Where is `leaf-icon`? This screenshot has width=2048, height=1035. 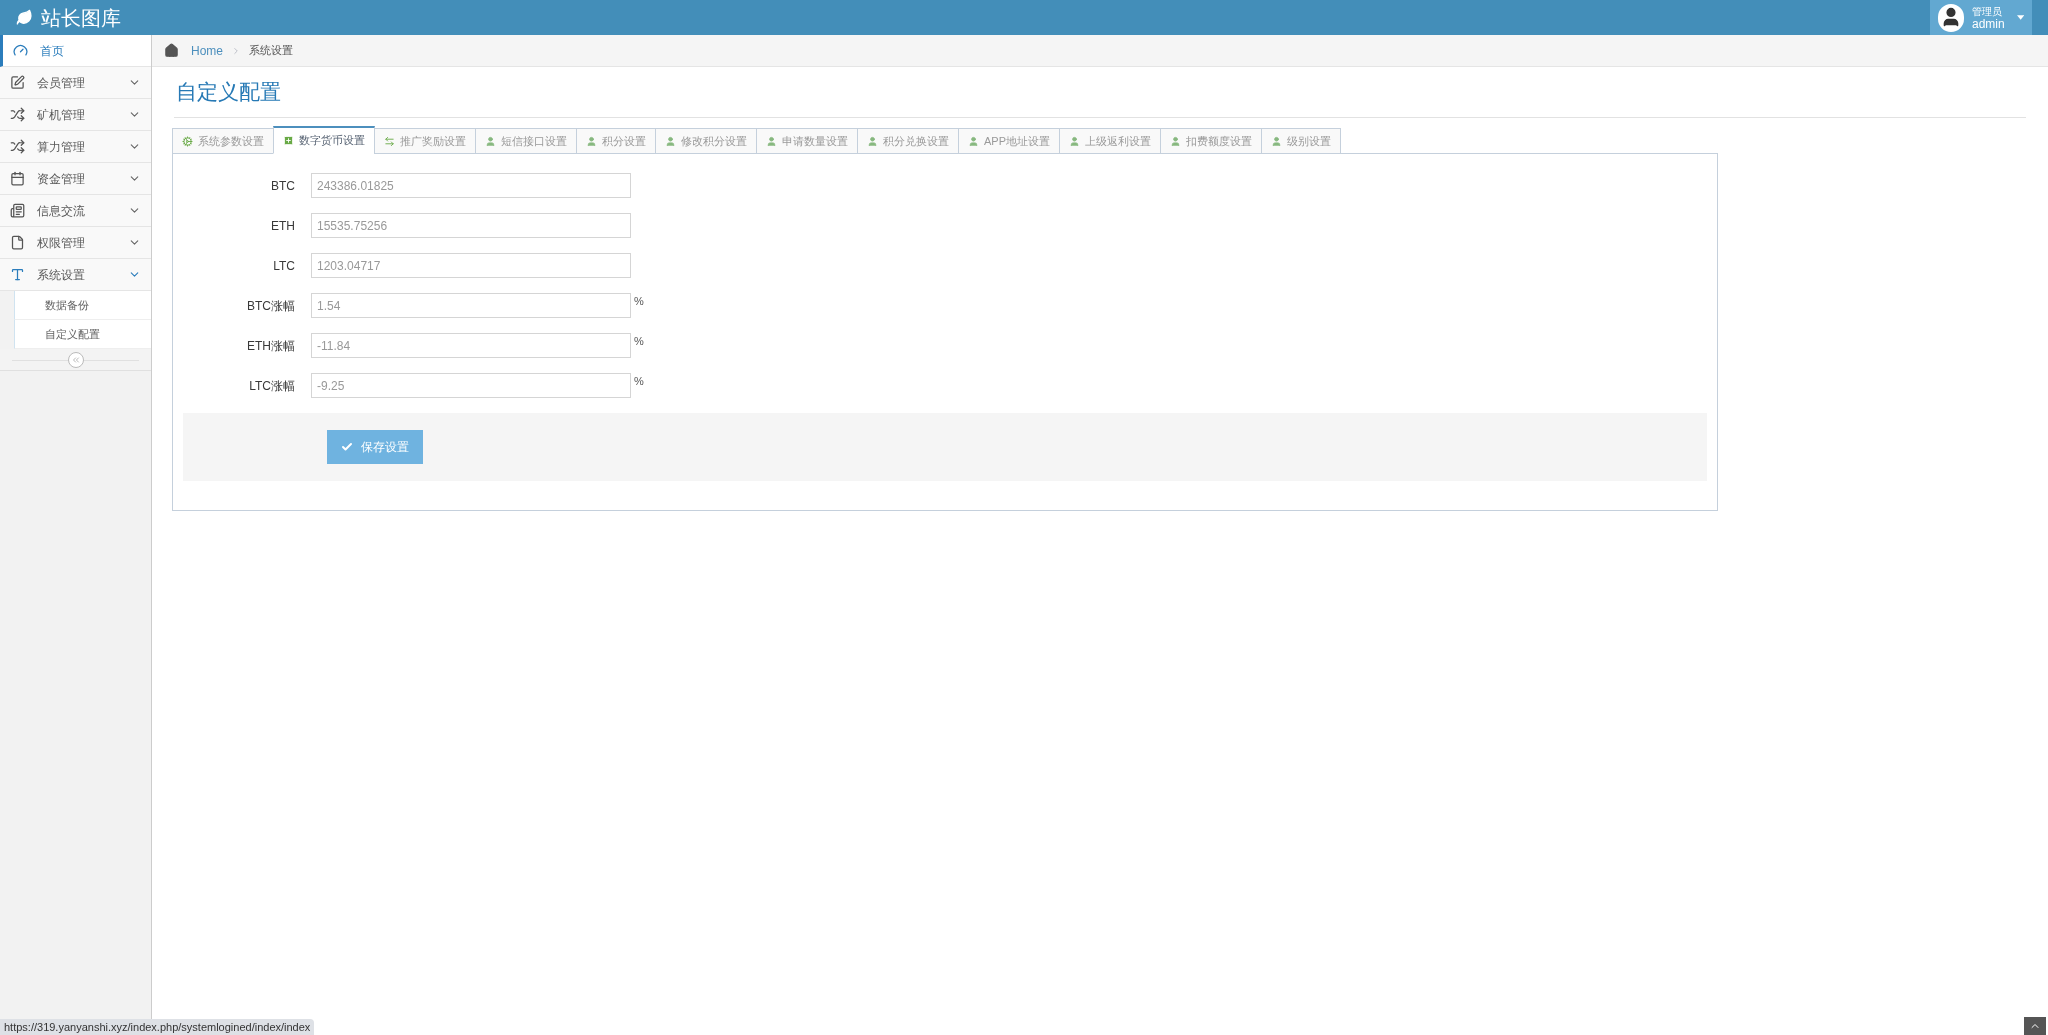 leaf-icon is located at coordinates (24, 17).